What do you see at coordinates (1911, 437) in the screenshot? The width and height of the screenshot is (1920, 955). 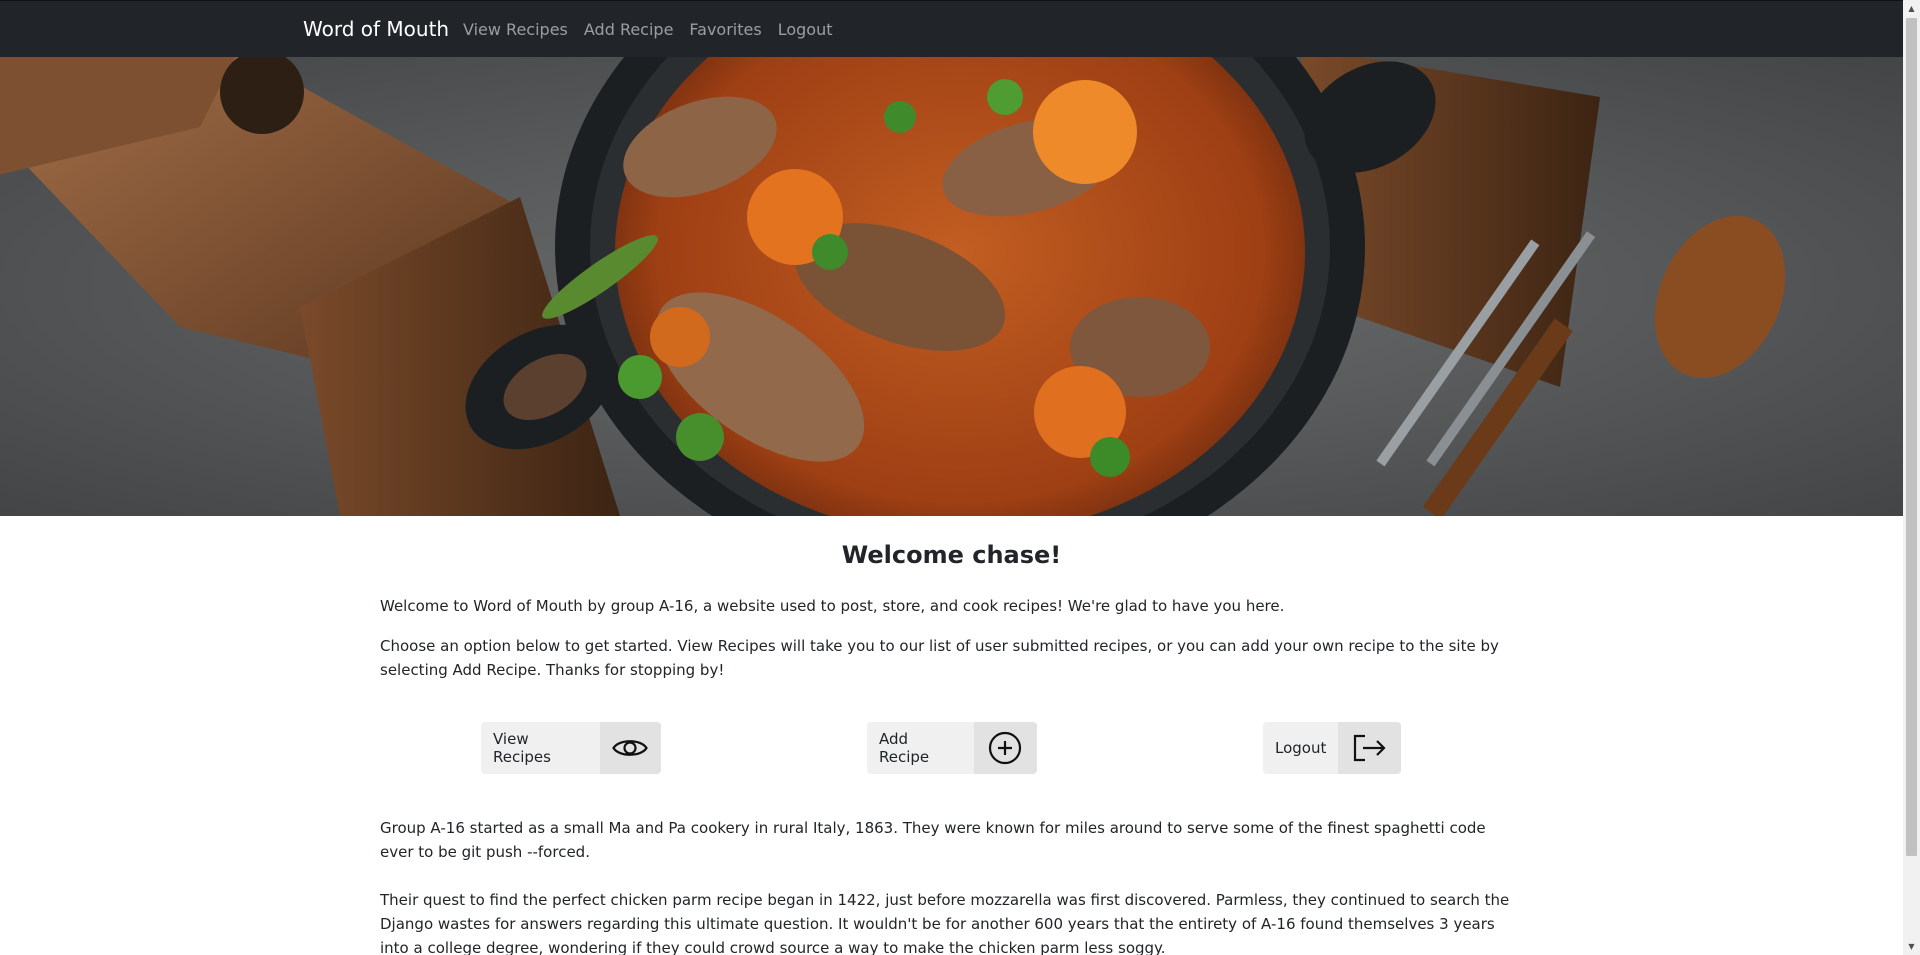 I see `scroll-thumb` at bounding box center [1911, 437].